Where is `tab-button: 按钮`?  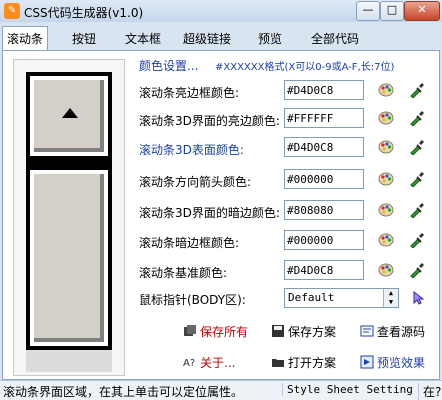 tab-button: 按钮 is located at coordinates (84, 39).